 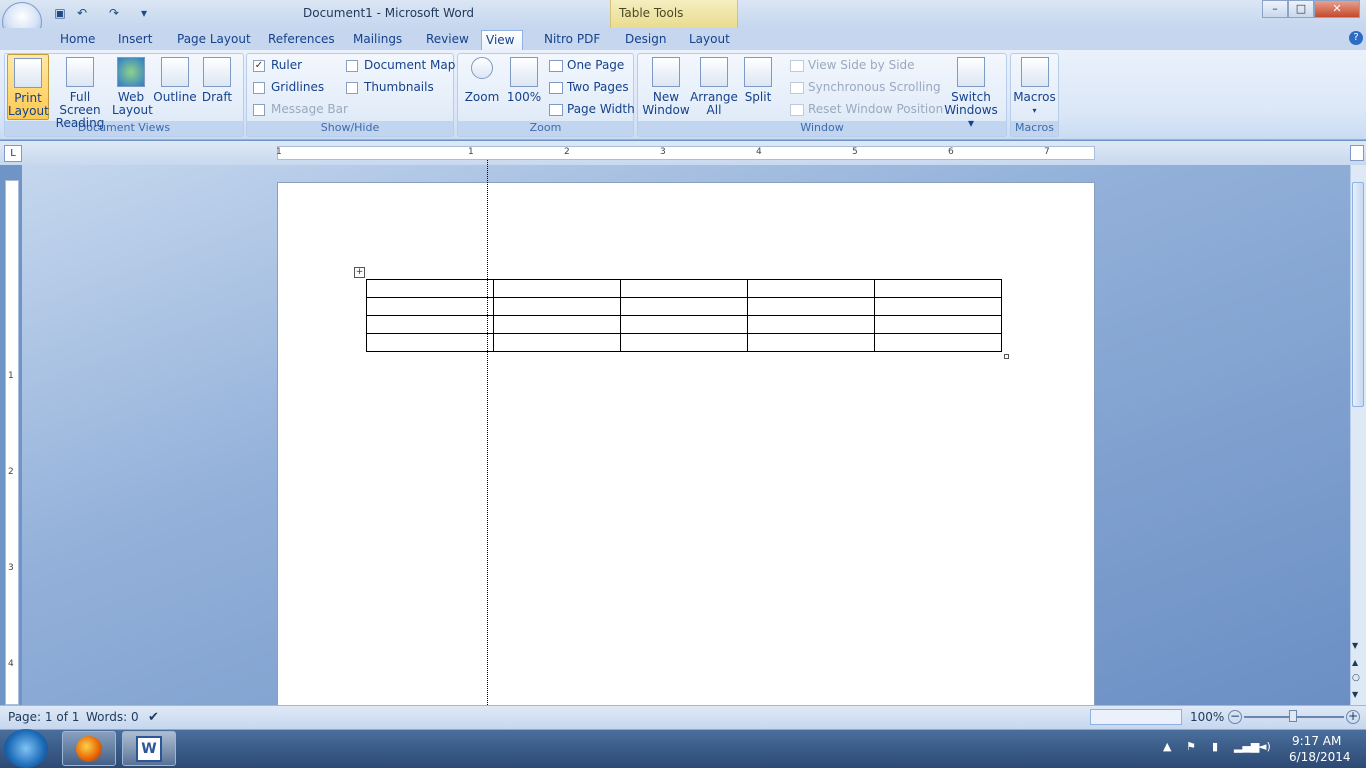 I want to click on ruler-number: 4, so click(x=11, y=664).